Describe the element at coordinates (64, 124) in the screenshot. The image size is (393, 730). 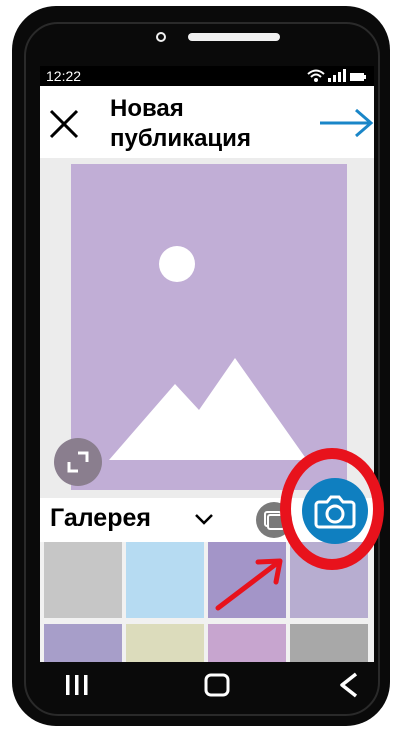
I see `close-icon` at that location.